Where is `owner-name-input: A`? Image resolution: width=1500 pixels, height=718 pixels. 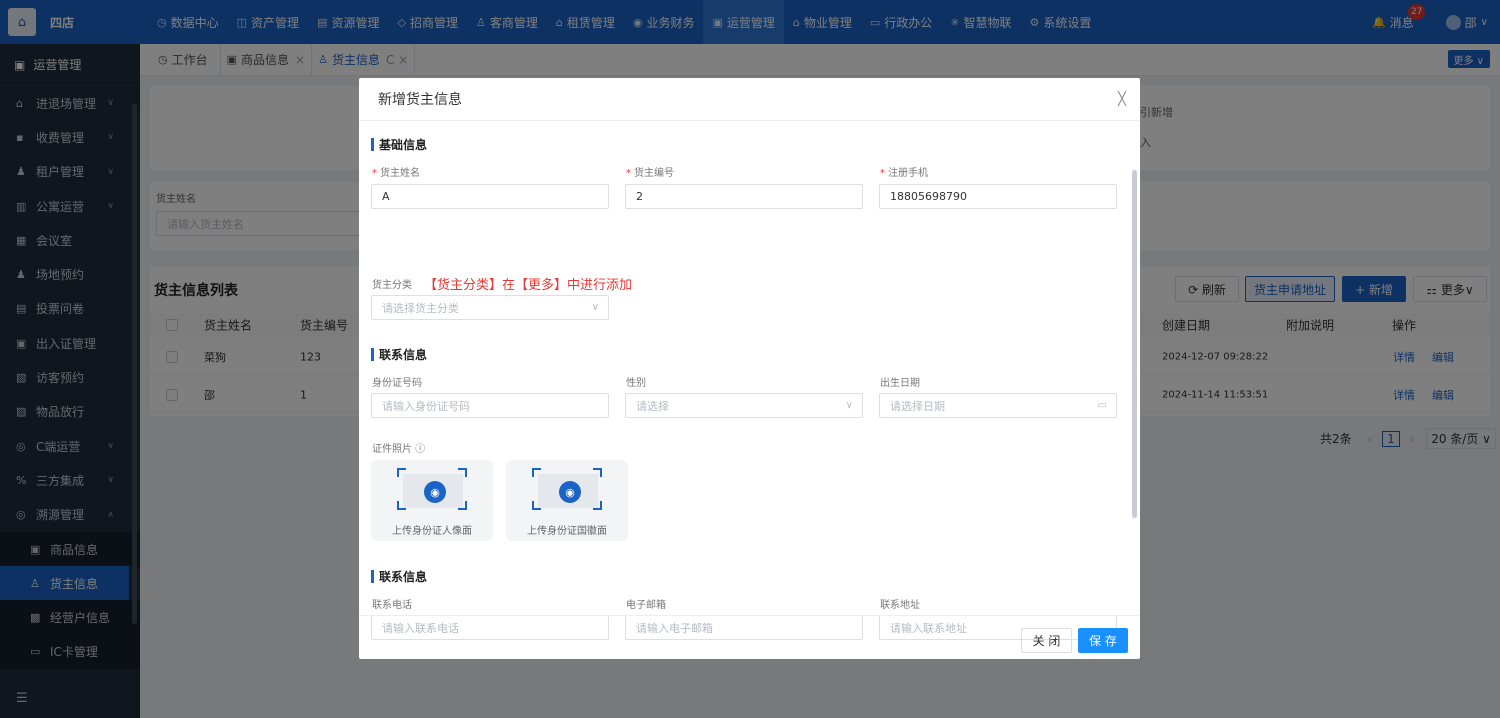 owner-name-input: A is located at coordinates (490, 196).